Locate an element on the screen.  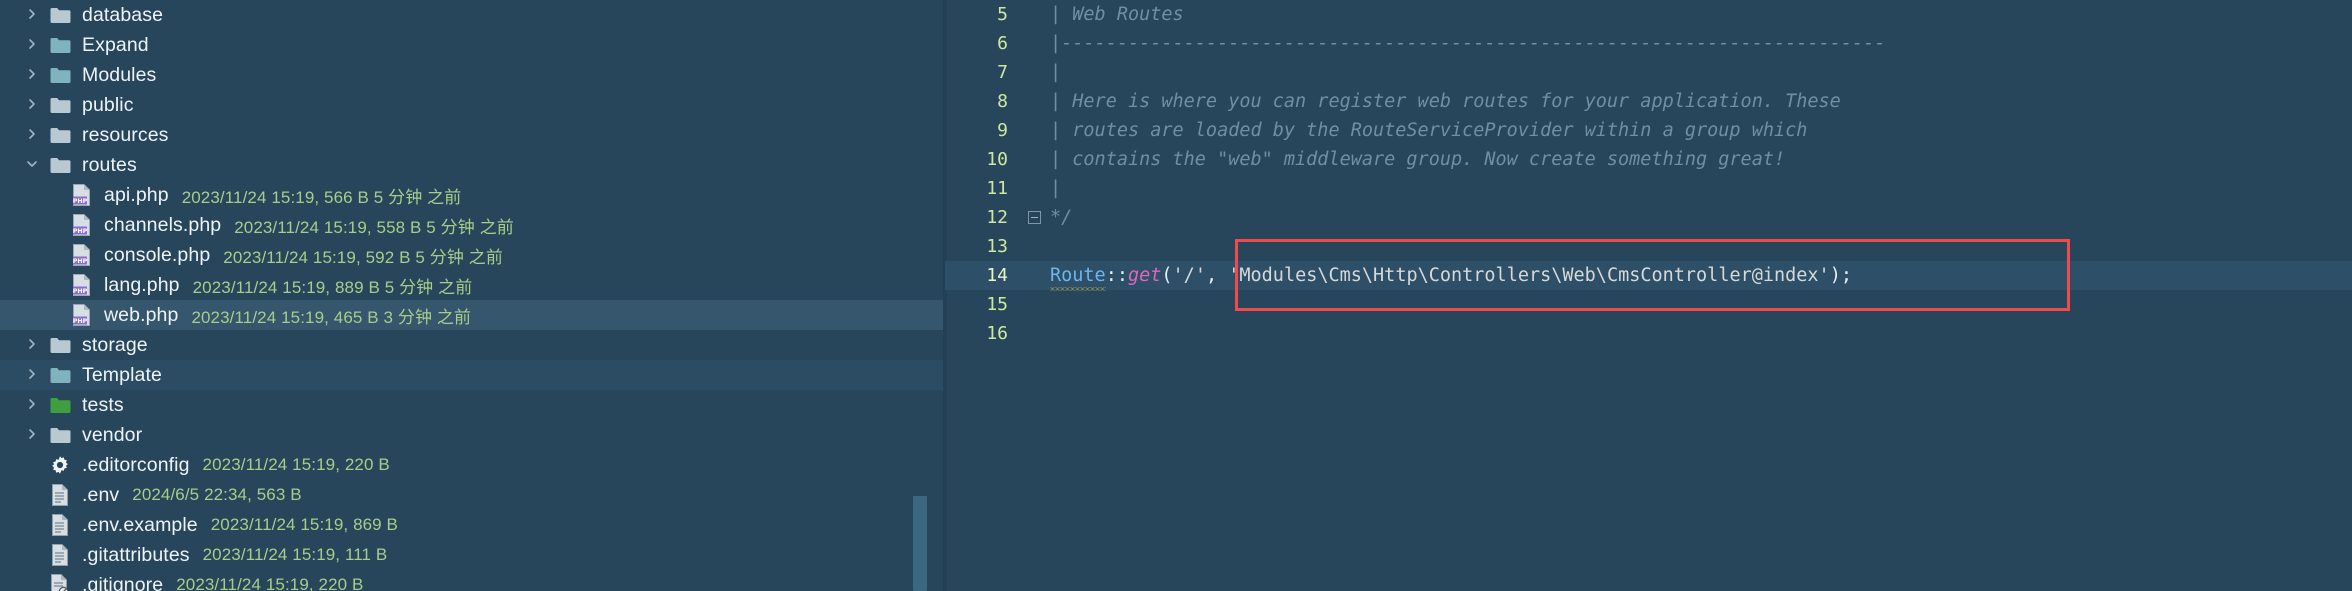
gear-icon is located at coordinates (60, 465).